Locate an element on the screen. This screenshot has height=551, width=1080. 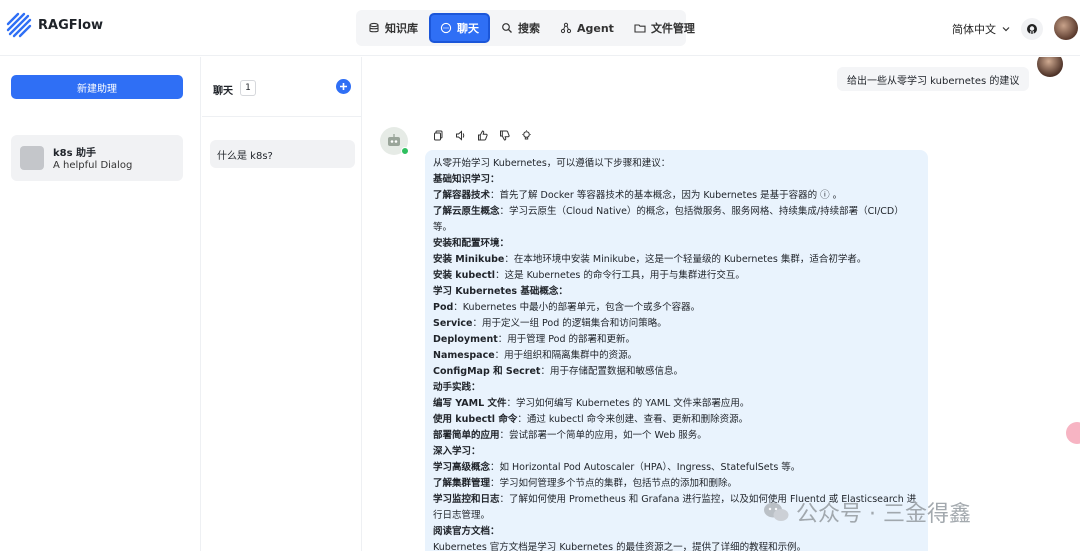
nav-file-management: 文件管理 is located at coordinates (664, 28).